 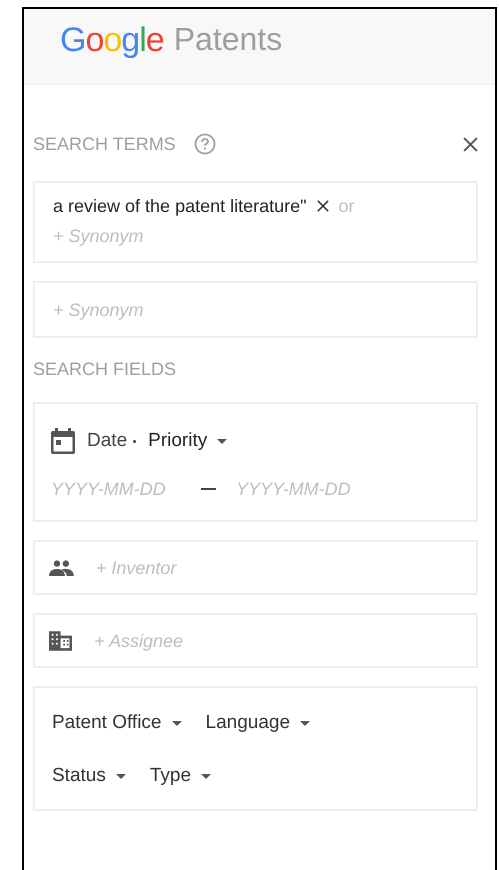 What do you see at coordinates (181, 776) in the screenshot?
I see `filter-dropdown: Type` at bounding box center [181, 776].